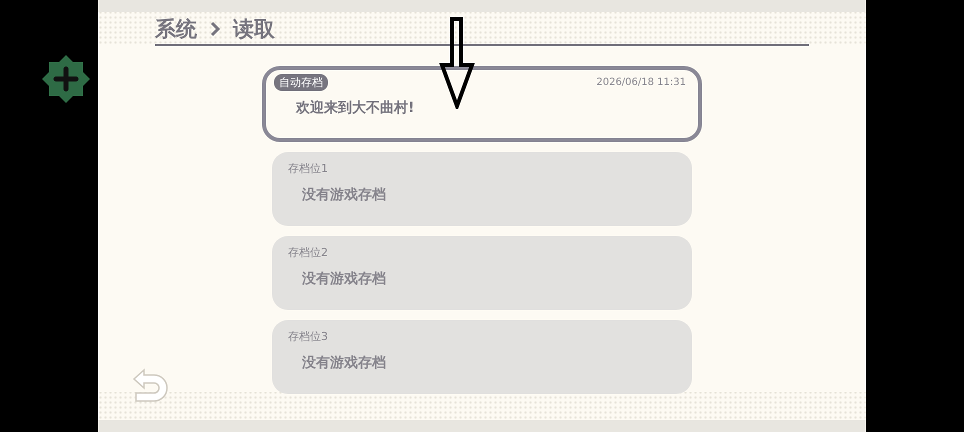  I want to click on slot-label: 存档位3, so click(308, 336).